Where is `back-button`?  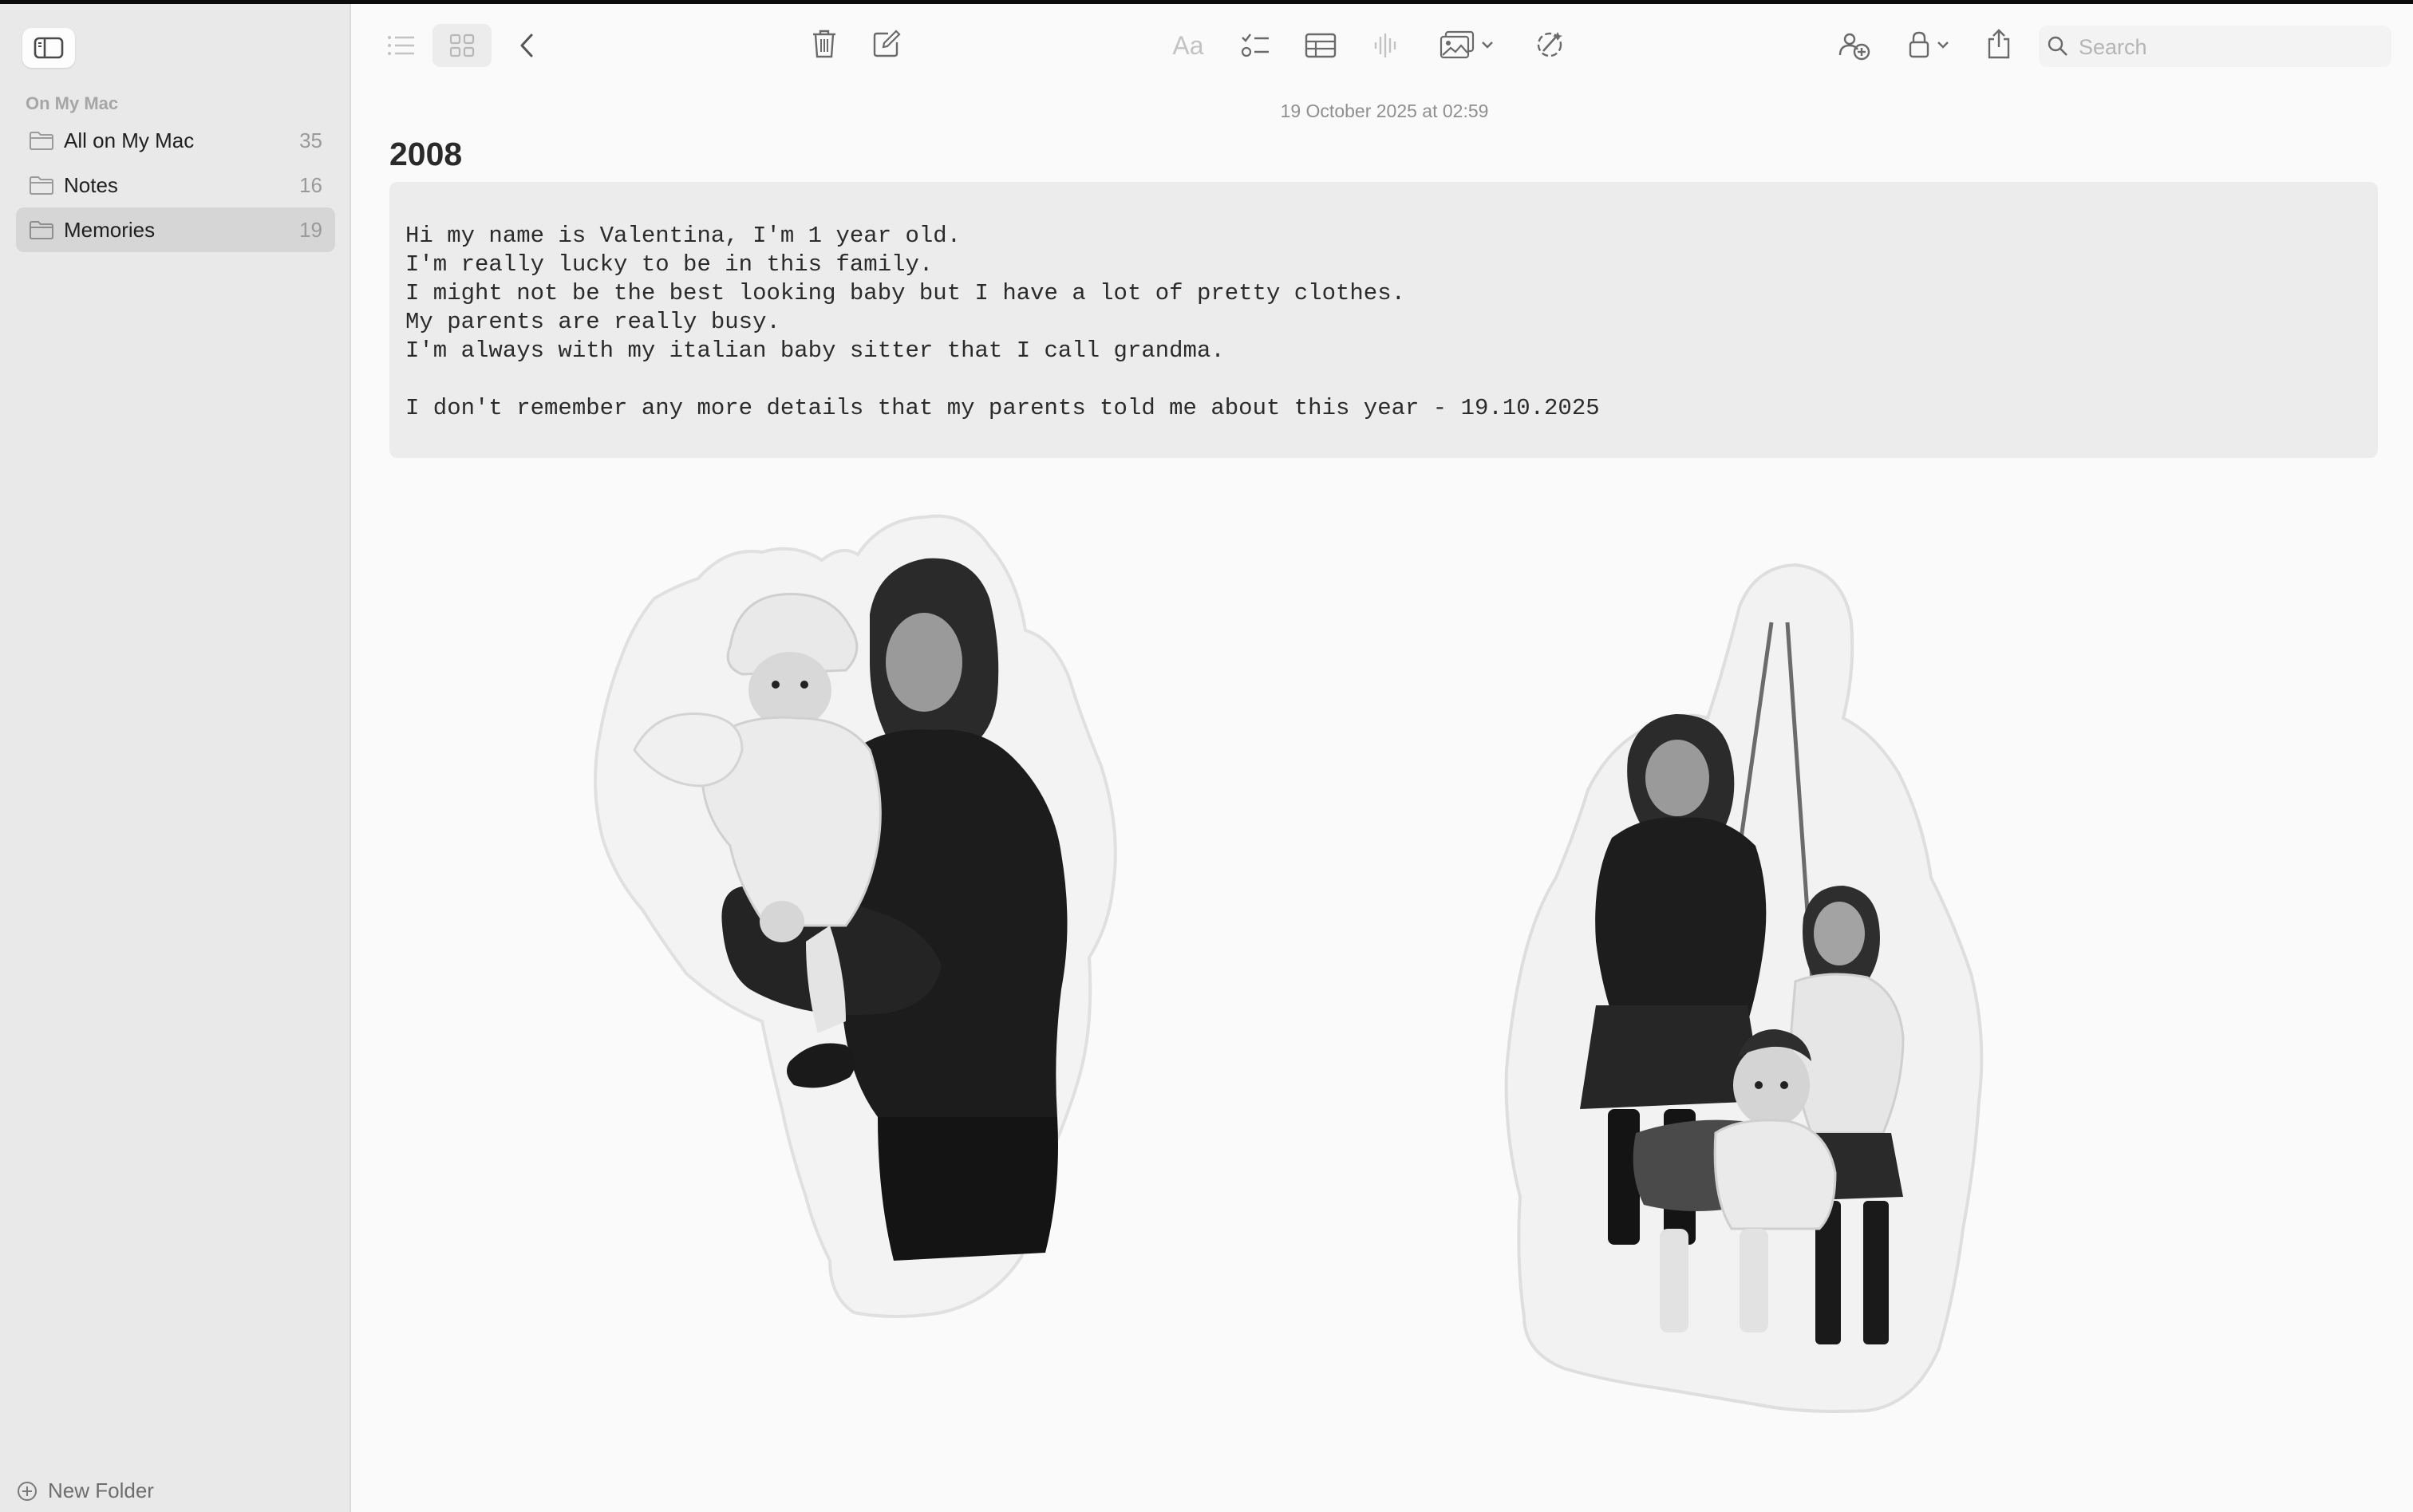
back-button is located at coordinates (527, 46).